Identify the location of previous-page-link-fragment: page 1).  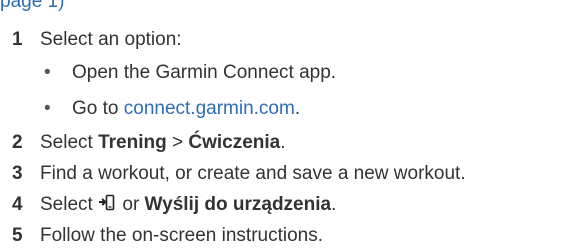
(32, 6).